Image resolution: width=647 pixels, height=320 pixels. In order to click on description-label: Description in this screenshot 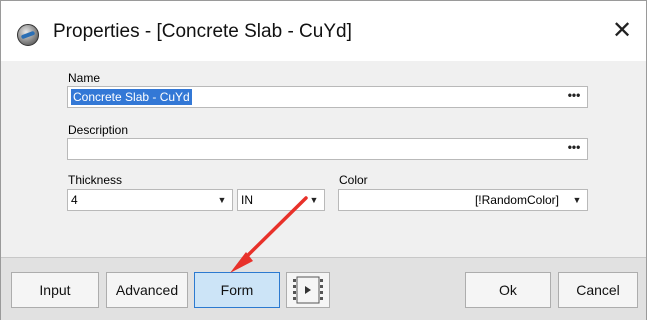, I will do `click(98, 130)`.